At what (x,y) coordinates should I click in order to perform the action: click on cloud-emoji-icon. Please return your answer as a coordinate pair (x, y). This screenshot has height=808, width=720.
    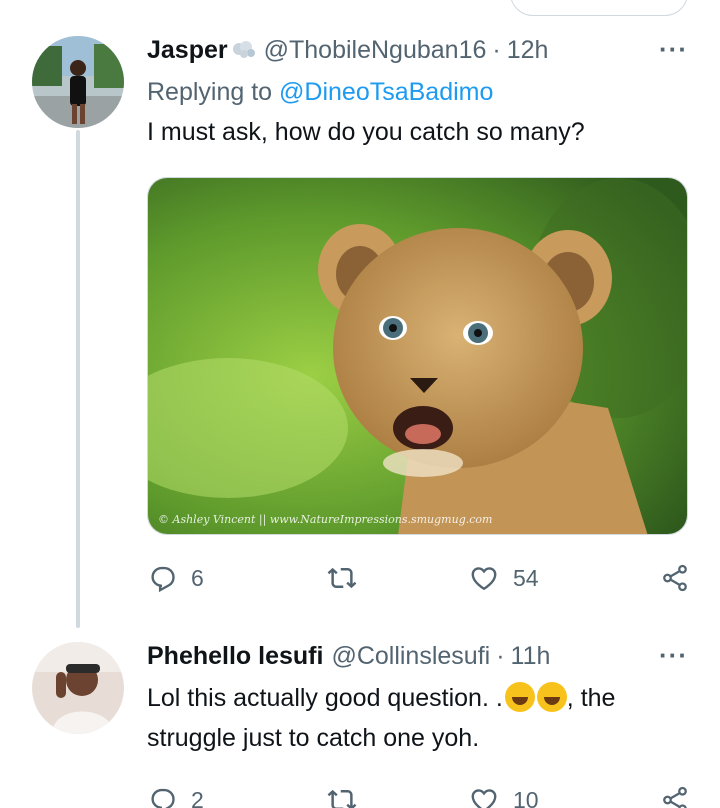
    Looking at the image, I should click on (244, 50).